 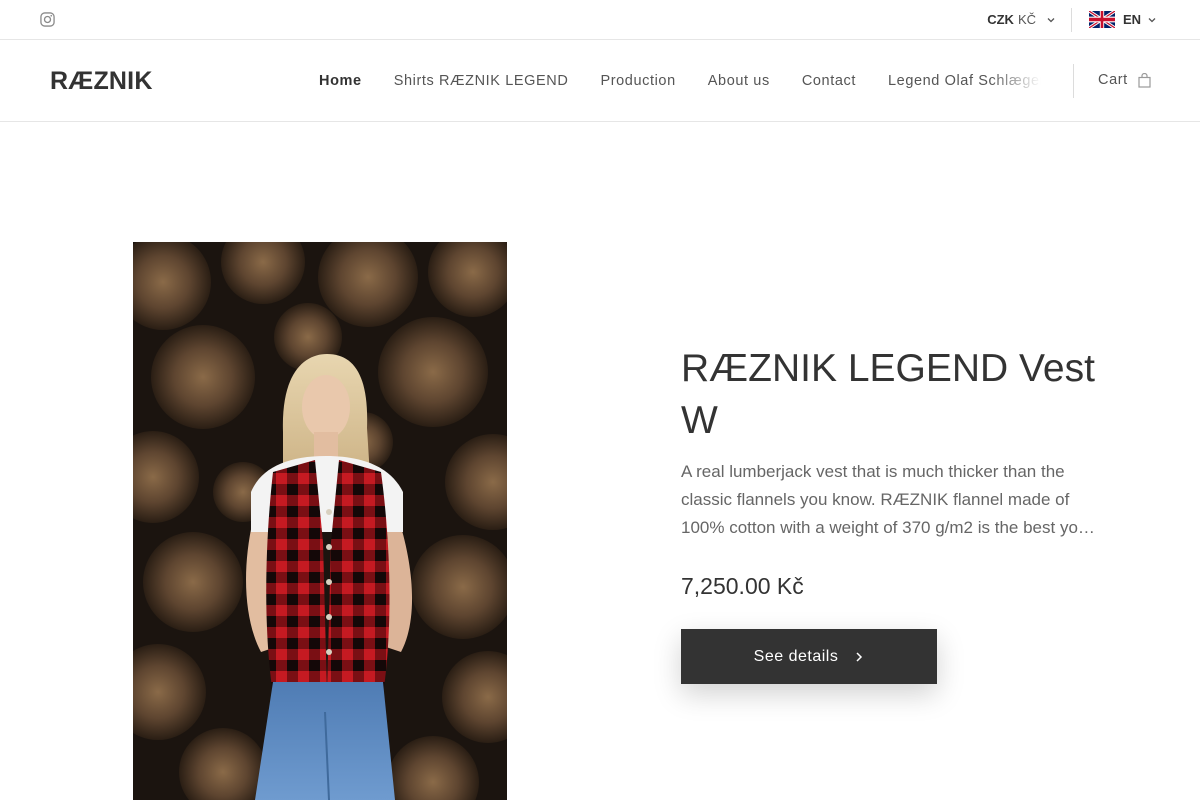 I want to click on site-logo: RÆZNIK, so click(x=101, y=81).